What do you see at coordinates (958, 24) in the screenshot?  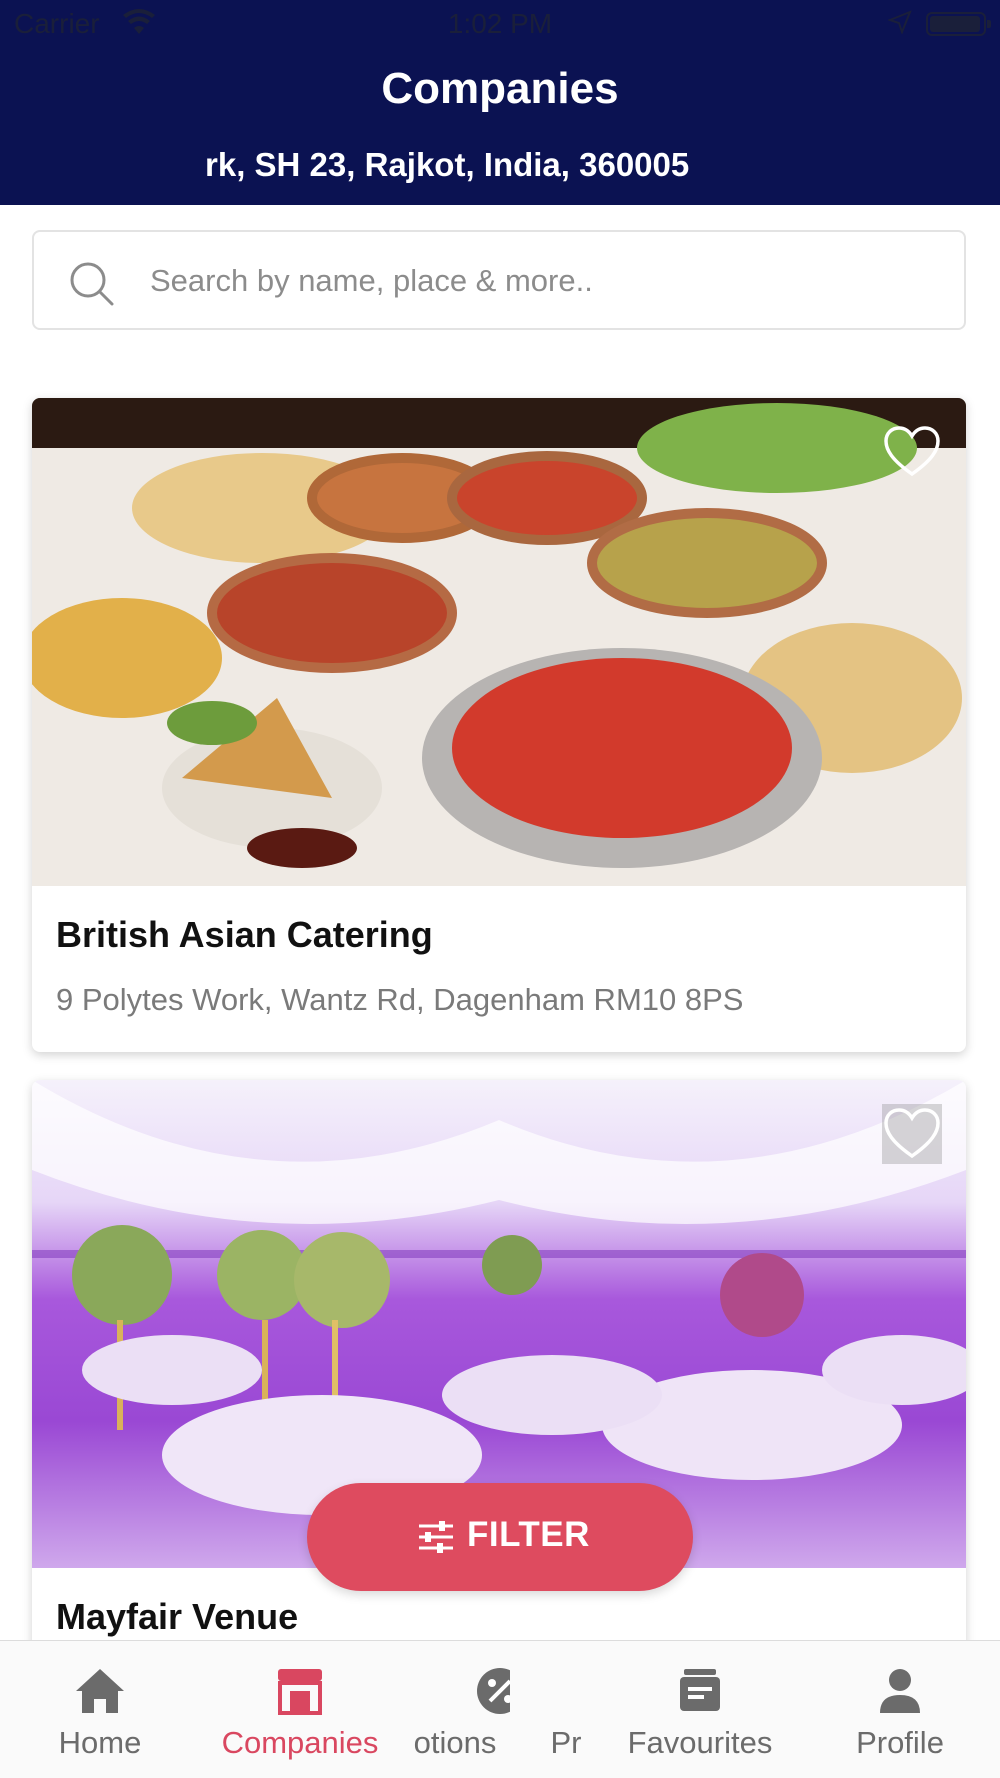 I see `battery-icon` at bounding box center [958, 24].